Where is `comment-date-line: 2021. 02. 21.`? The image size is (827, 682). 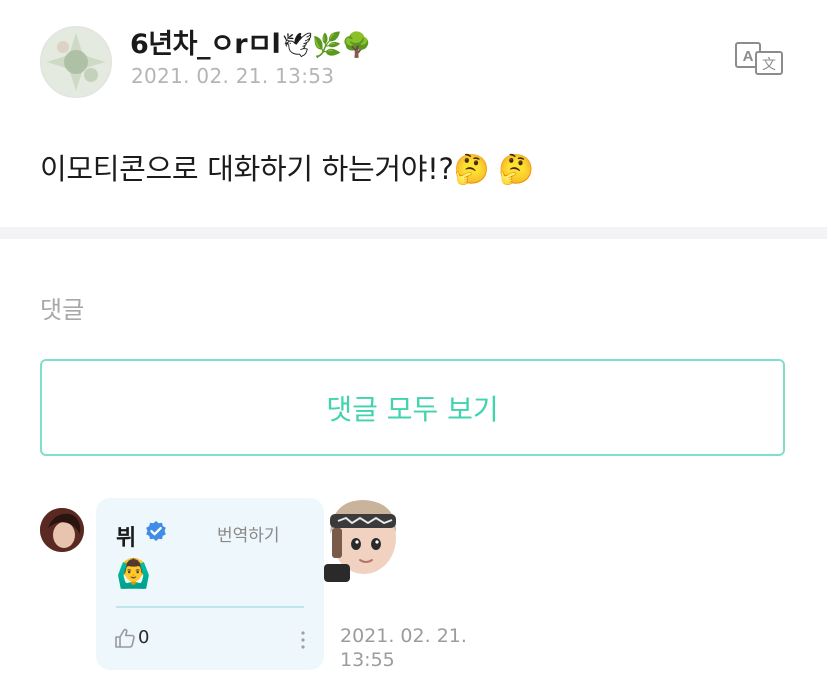 comment-date-line: 2021. 02. 21. is located at coordinates (403, 636).